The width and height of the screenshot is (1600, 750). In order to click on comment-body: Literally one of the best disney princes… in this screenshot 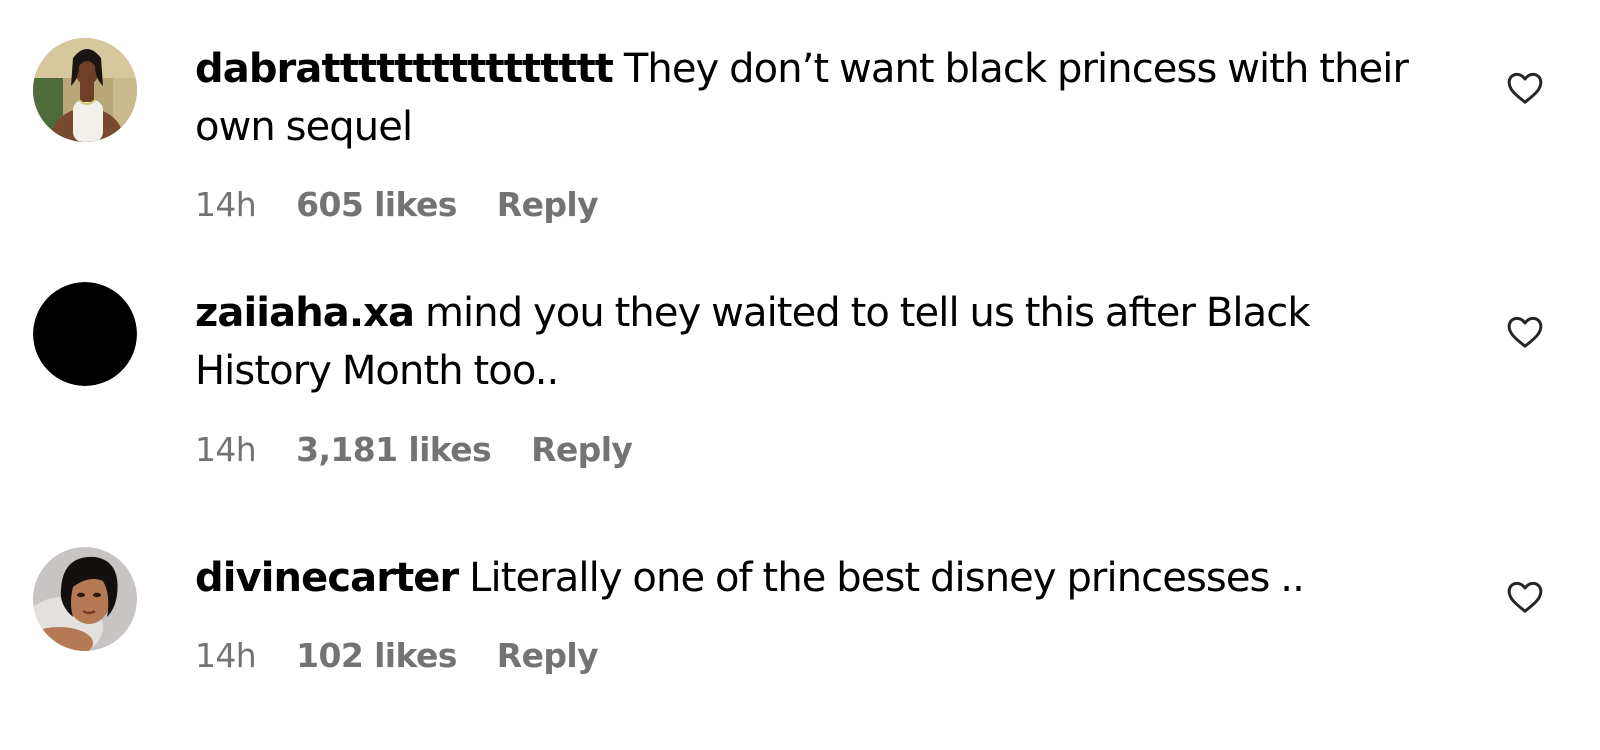, I will do `click(887, 578)`.